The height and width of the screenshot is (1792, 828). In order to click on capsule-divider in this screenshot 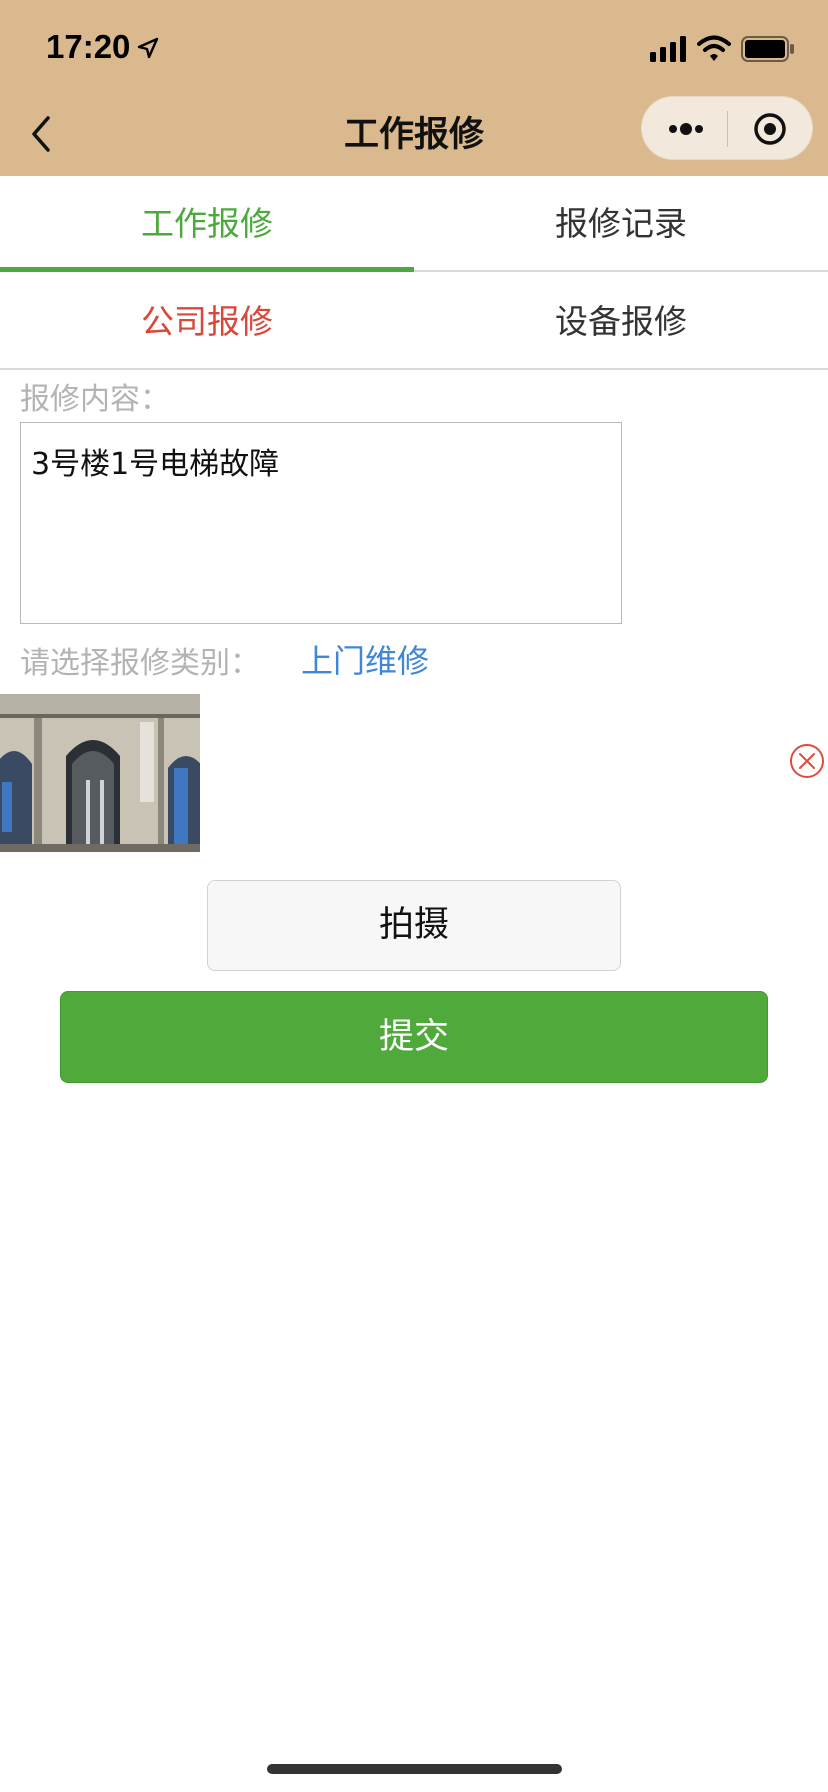, I will do `click(727, 129)`.